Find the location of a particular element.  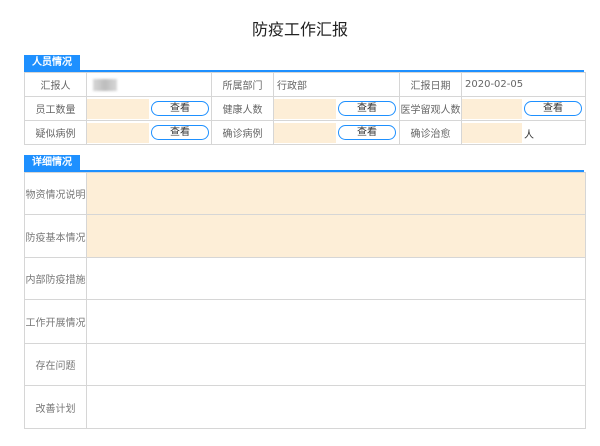

recovered-cell: 人 is located at coordinates (523, 132).